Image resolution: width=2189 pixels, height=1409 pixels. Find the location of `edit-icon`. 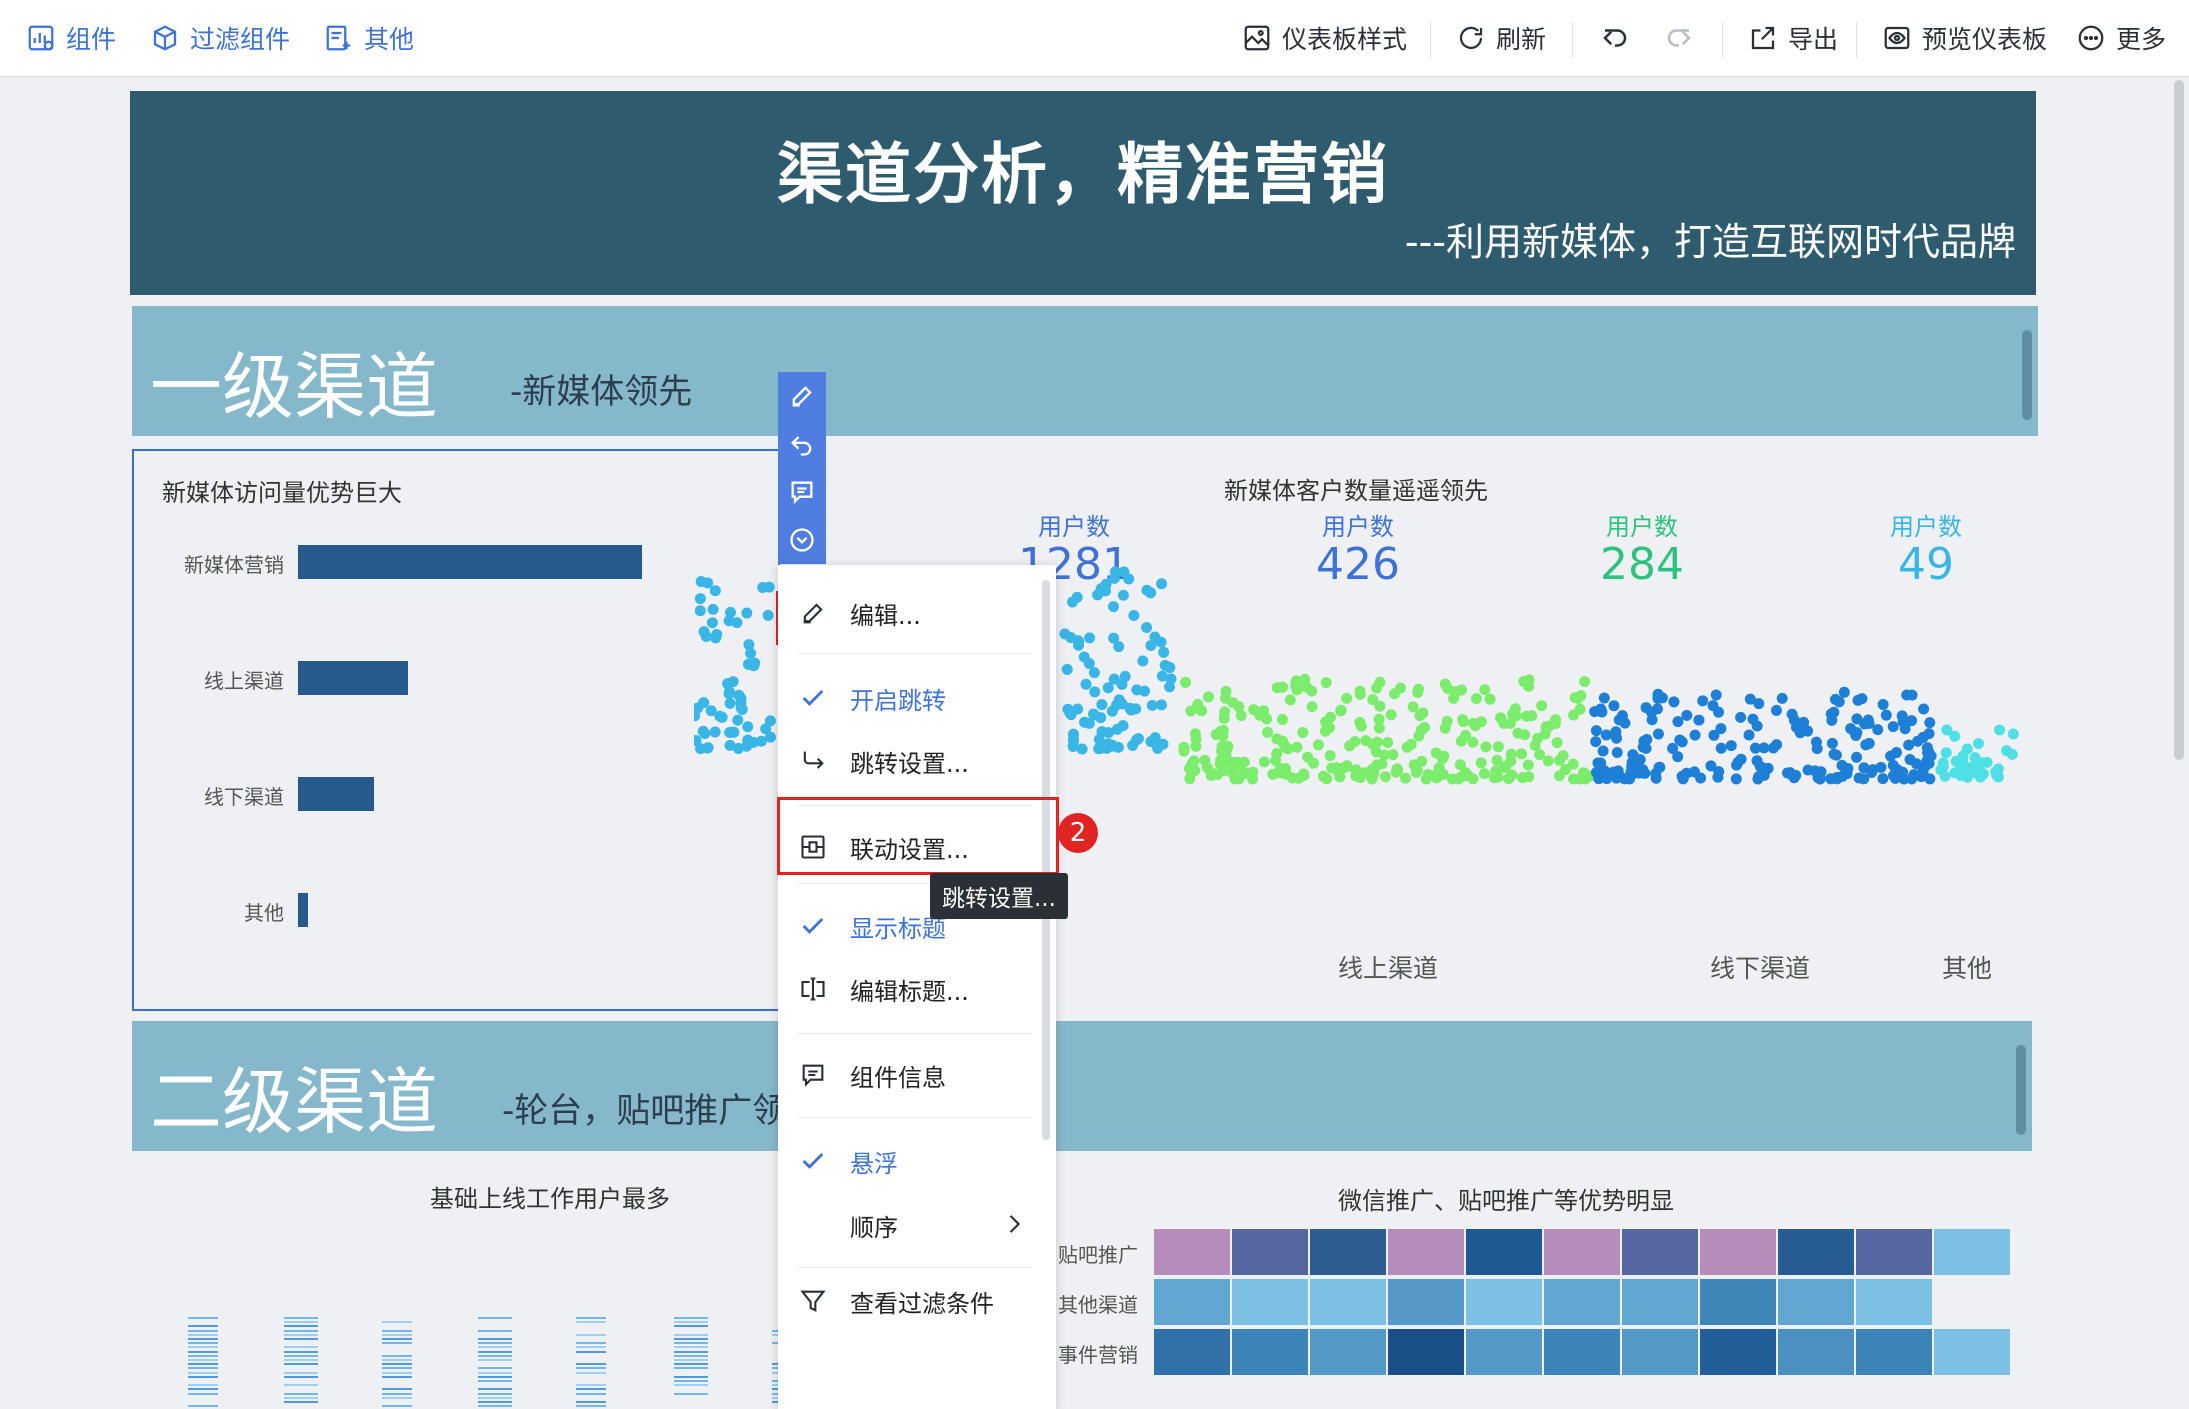

edit-icon is located at coordinates (802, 396).